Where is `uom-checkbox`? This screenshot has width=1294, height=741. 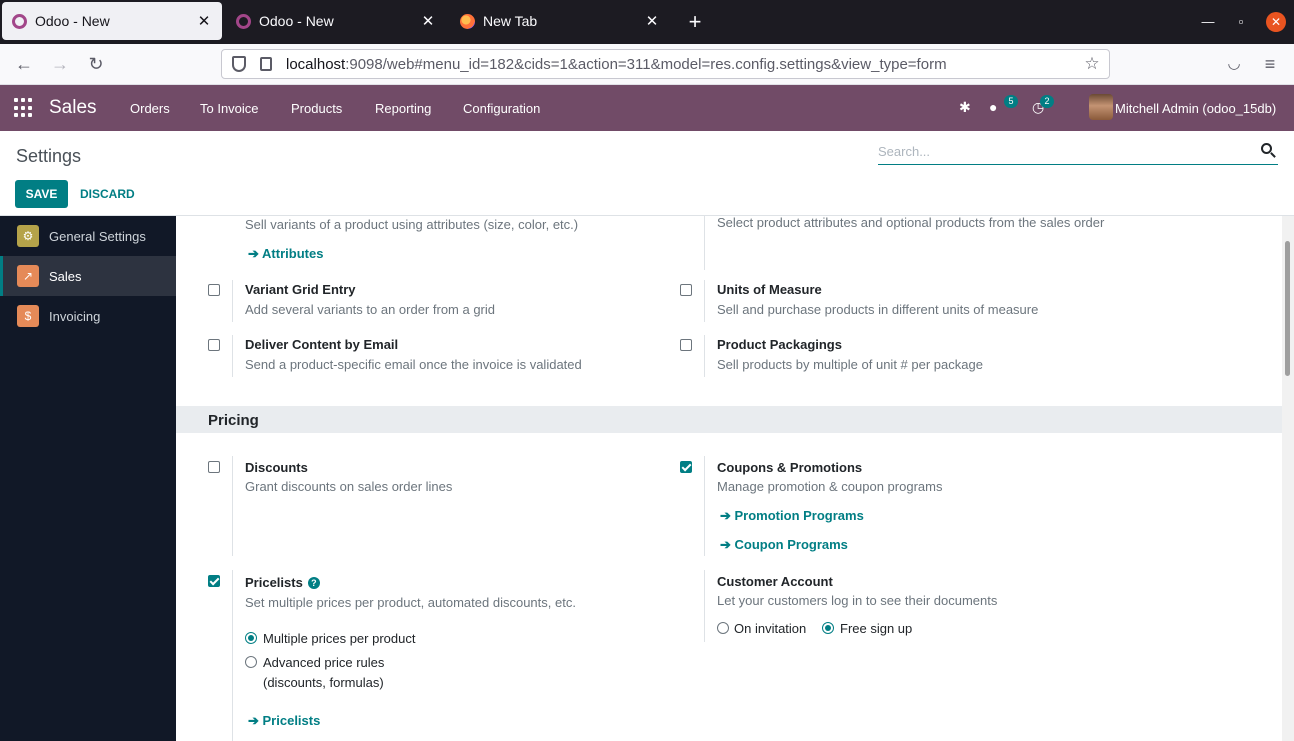 uom-checkbox is located at coordinates (686, 290).